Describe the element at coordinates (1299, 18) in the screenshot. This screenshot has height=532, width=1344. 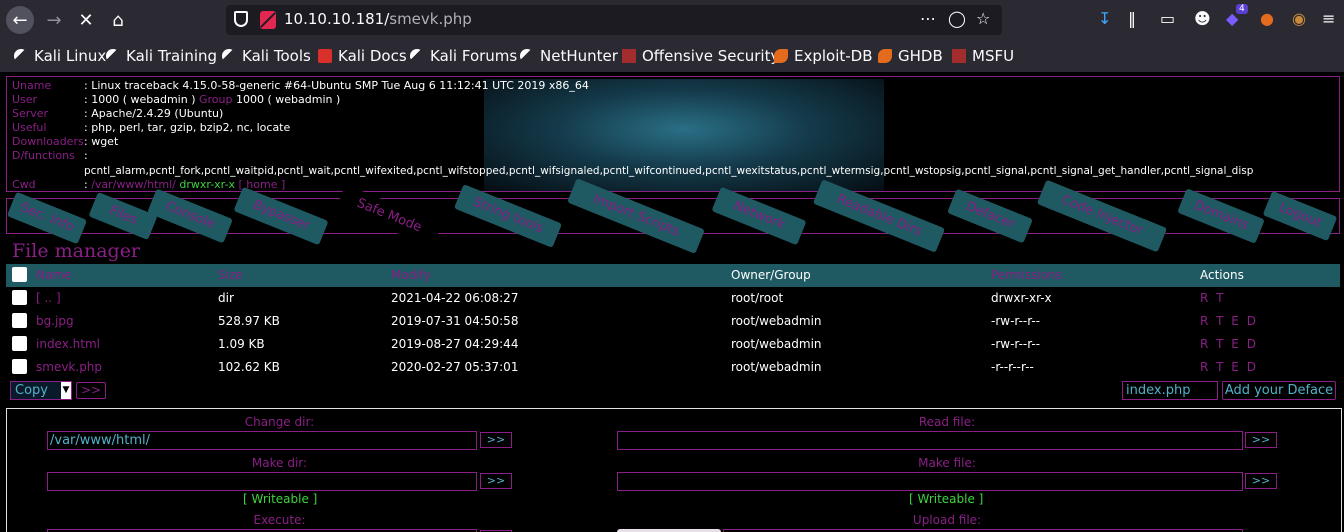
I see `cookie-icon: ◉` at that location.